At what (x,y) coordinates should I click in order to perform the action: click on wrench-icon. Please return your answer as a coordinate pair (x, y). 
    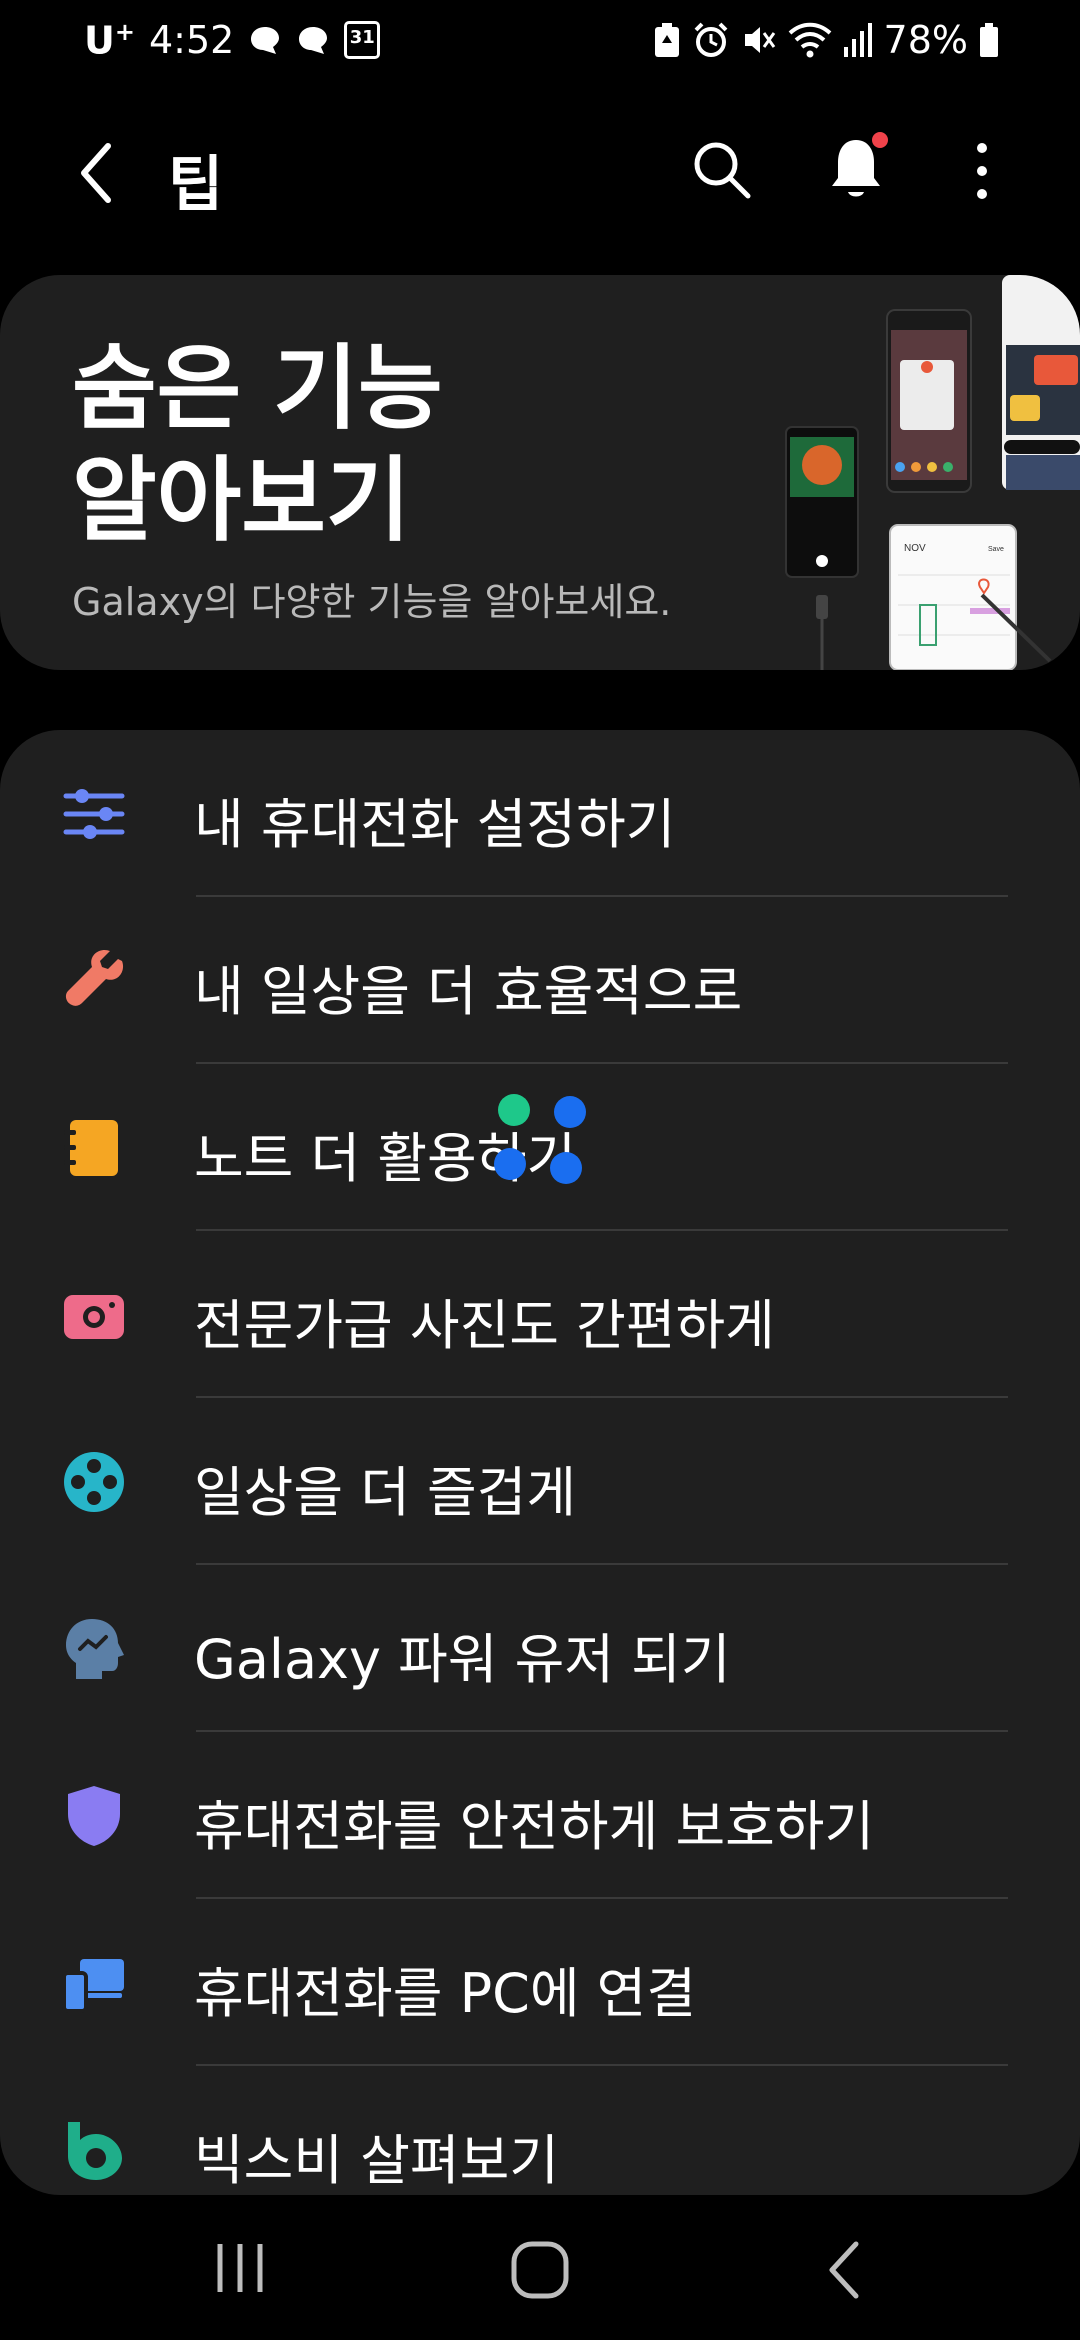
    Looking at the image, I should click on (94, 977).